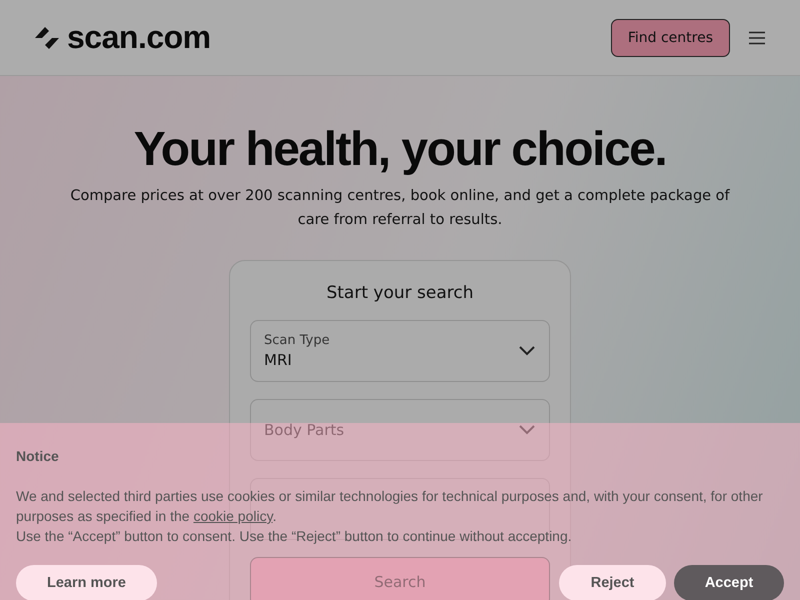  What do you see at coordinates (294, 536) in the screenshot?
I see `notice-text: Use the “Accept” button to consent. Use the “Reject” button to continue without accepting.` at bounding box center [294, 536].